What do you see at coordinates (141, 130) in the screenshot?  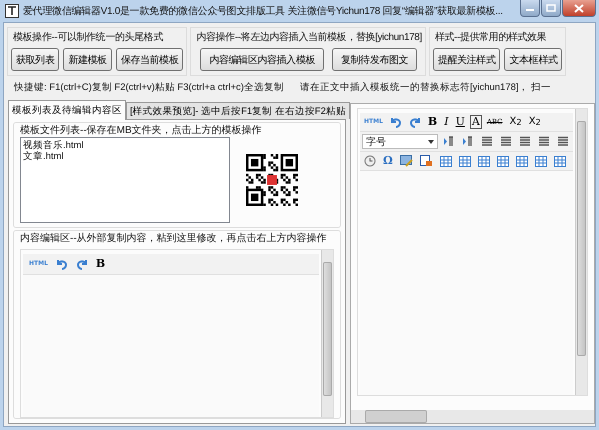 I see `group-heading: 模板文件列表--保存在MB文件夹，点击上方的模板操作` at bounding box center [141, 130].